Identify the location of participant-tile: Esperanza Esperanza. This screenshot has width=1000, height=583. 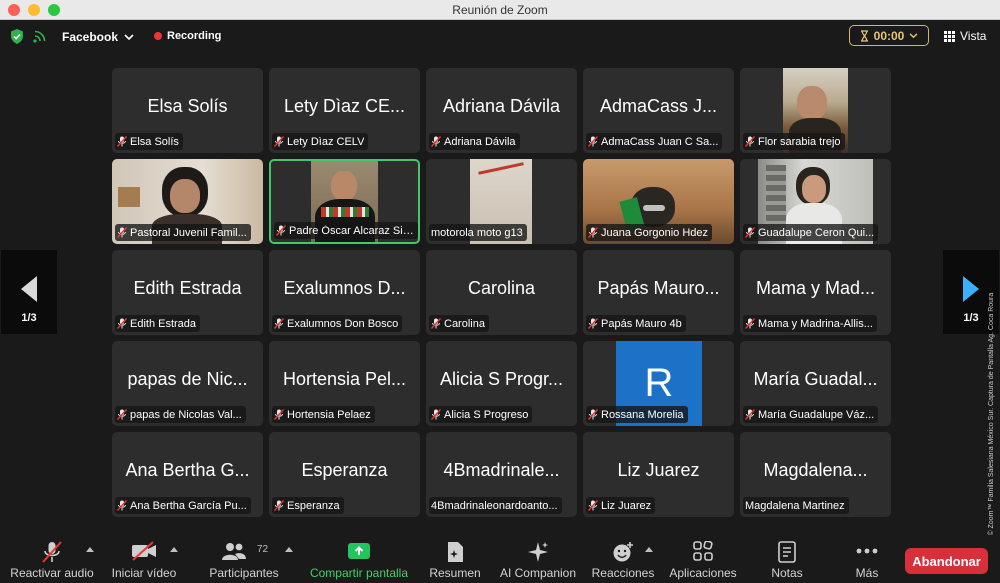
(344, 474).